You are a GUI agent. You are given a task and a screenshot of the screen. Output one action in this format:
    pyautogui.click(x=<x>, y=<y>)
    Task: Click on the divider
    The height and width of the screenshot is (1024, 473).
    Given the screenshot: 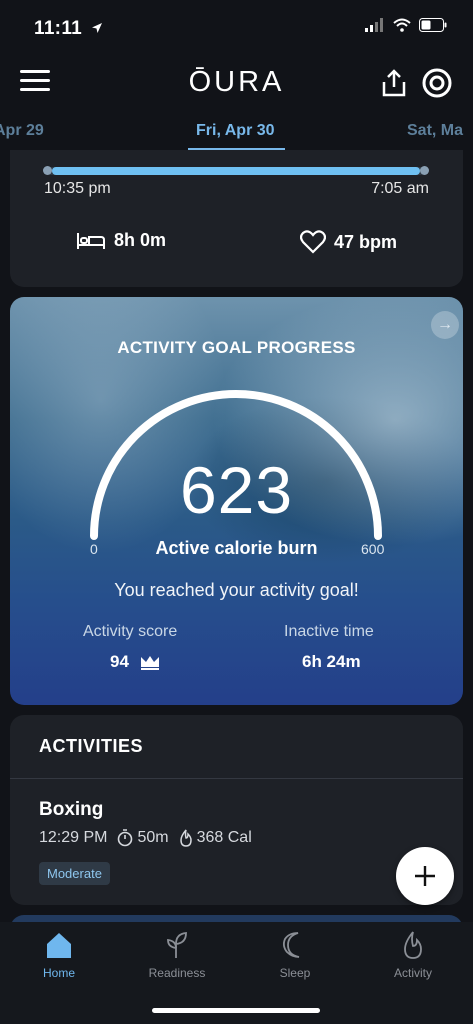 What is the action you would take?
    pyautogui.click(x=236, y=778)
    